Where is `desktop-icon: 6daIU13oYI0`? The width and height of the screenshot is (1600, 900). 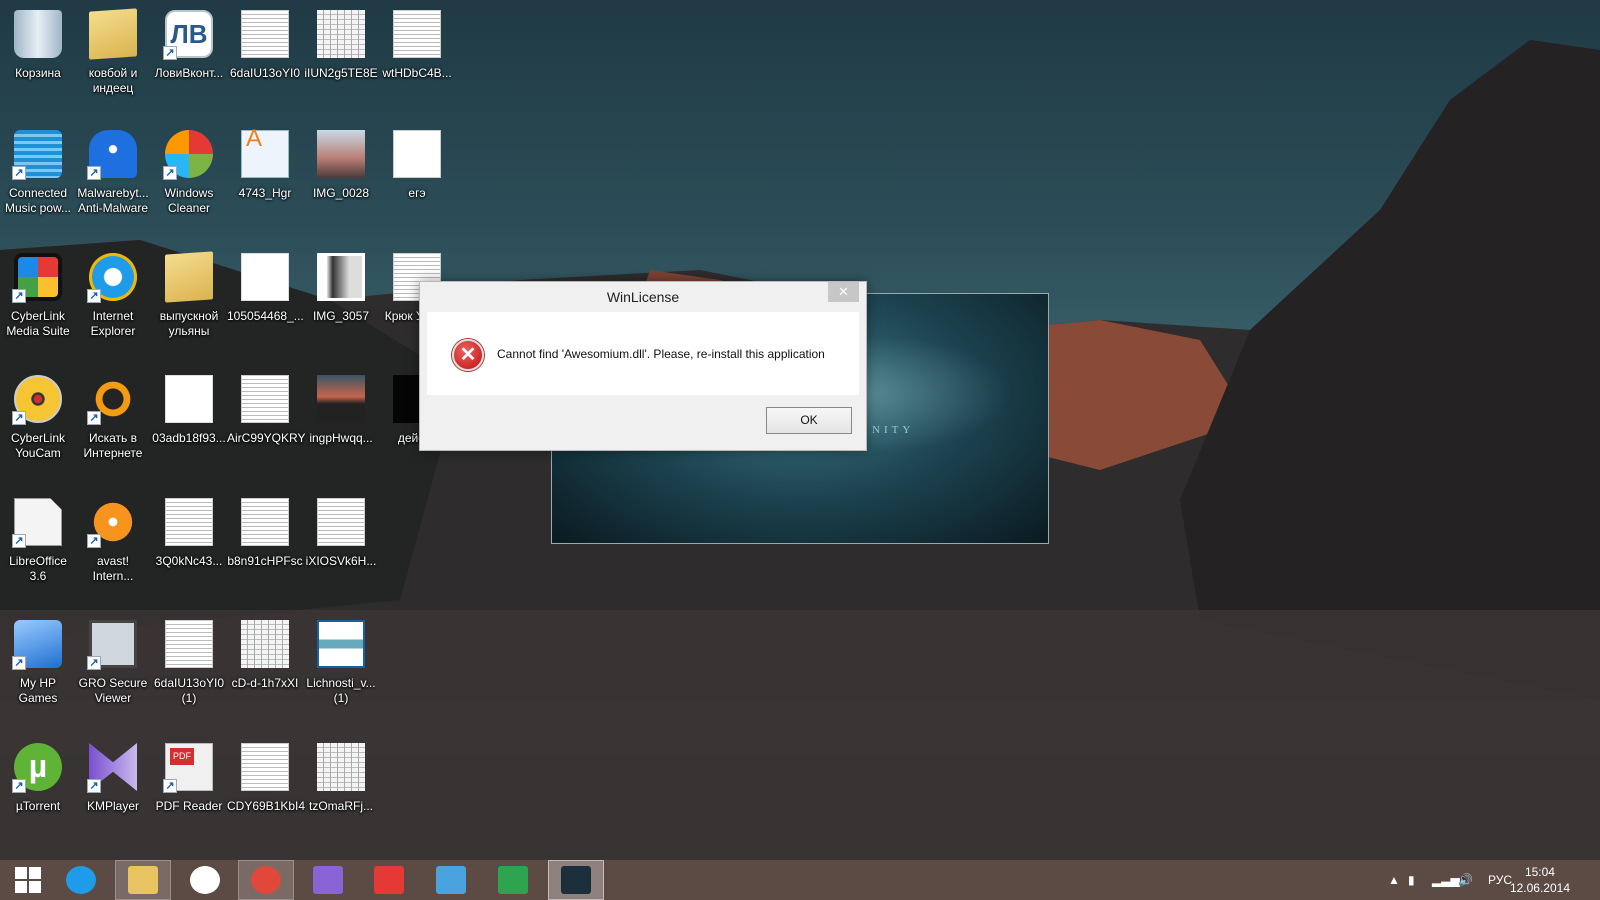
desktop-icon: 6daIU13oYI0 is located at coordinates (265, 44).